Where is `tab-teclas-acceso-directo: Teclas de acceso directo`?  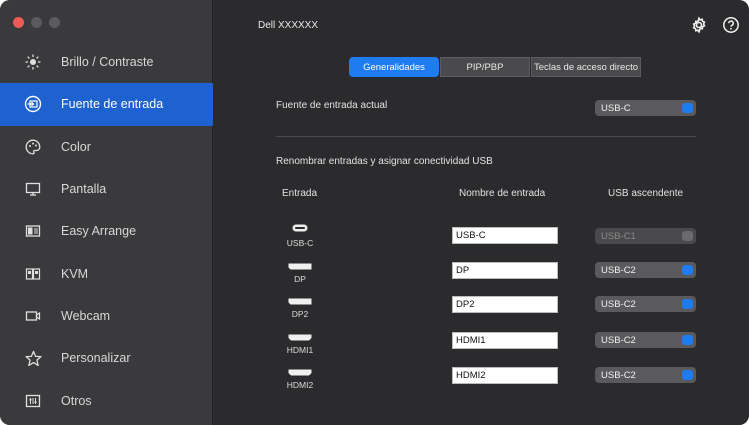
tab-teclas-acceso-directo: Teclas de acceso directo is located at coordinates (586, 67).